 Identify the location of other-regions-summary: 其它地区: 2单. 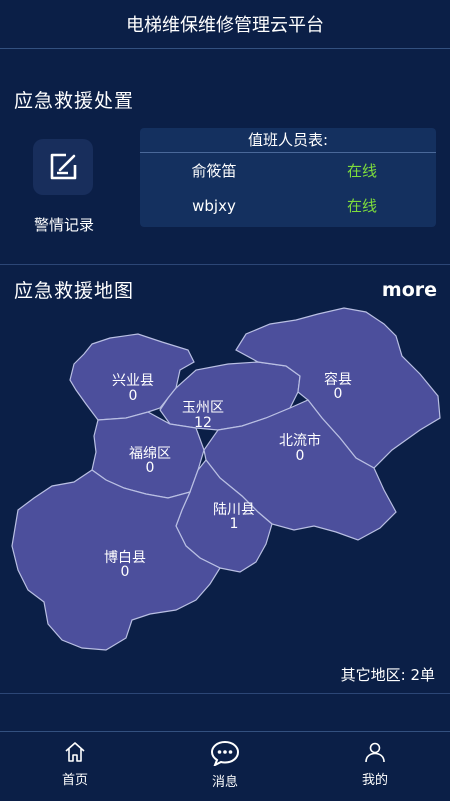
(388, 674).